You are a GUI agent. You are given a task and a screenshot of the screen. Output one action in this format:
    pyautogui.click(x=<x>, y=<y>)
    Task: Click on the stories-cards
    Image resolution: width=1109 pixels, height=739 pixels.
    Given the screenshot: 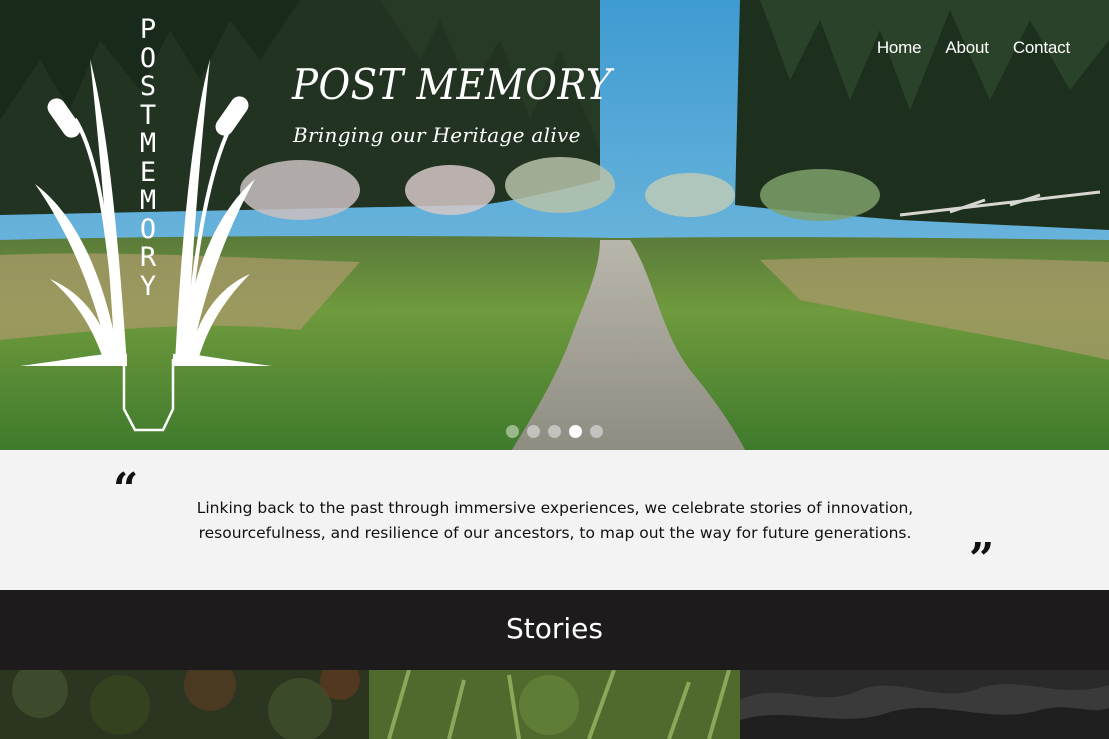 What is the action you would take?
    pyautogui.click(x=554, y=704)
    